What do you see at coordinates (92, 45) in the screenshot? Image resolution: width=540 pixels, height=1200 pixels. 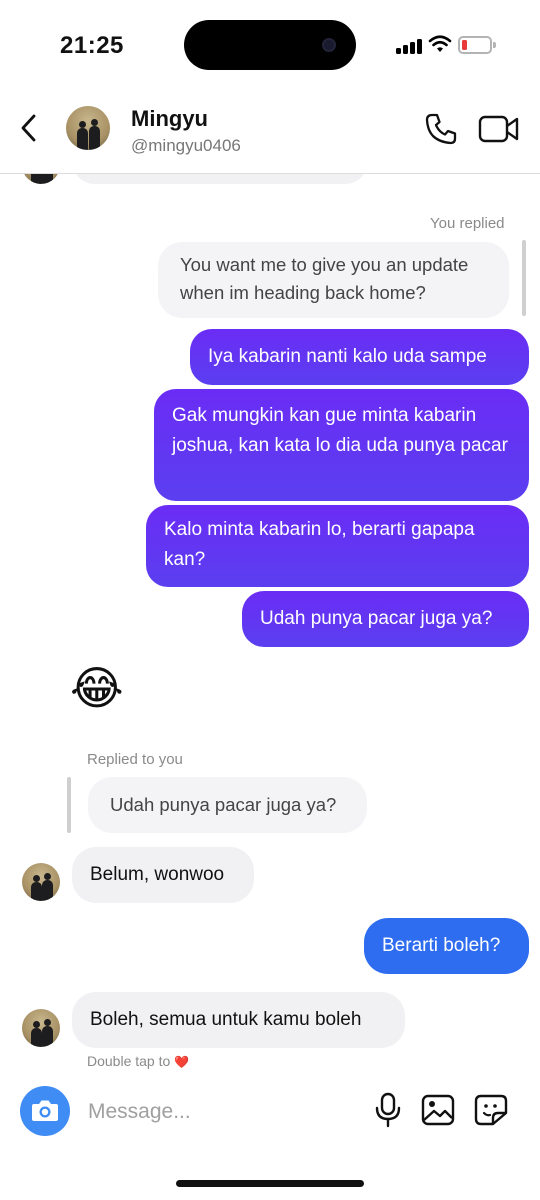 I see `status-time: 21:25` at bounding box center [92, 45].